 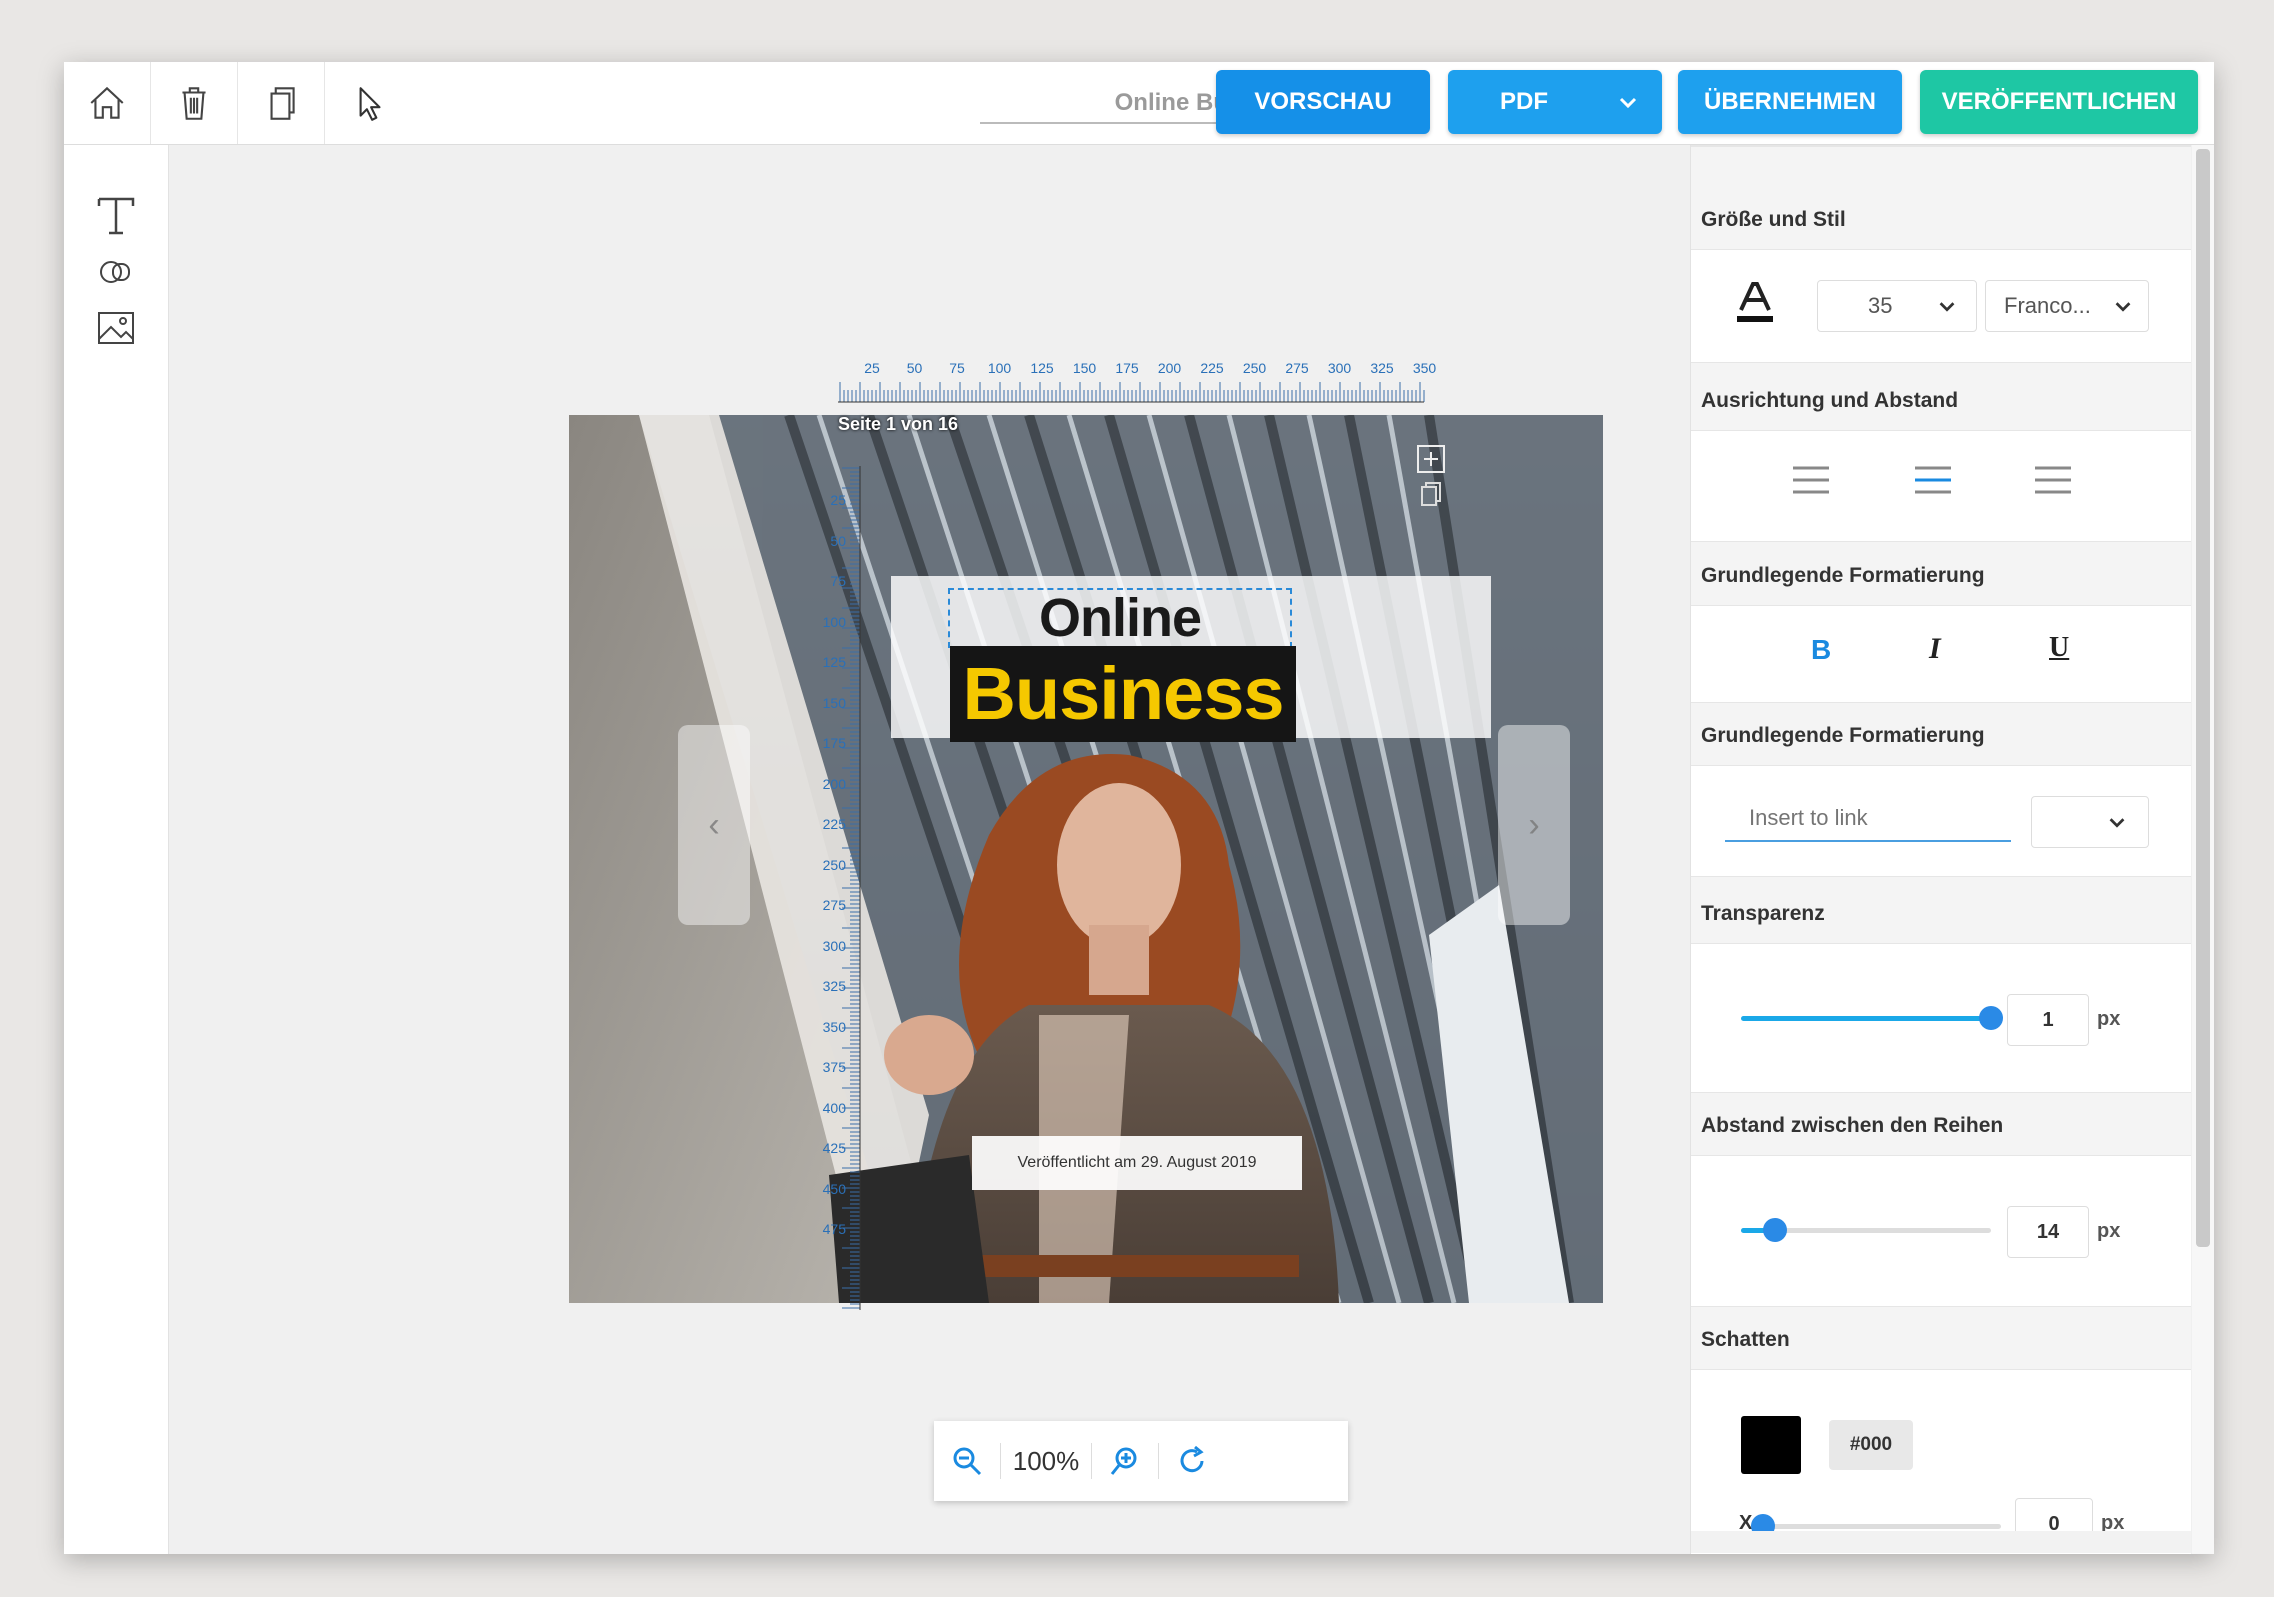 What do you see at coordinates (834, 743) in the screenshot?
I see `ruler-v-label: 175` at bounding box center [834, 743].